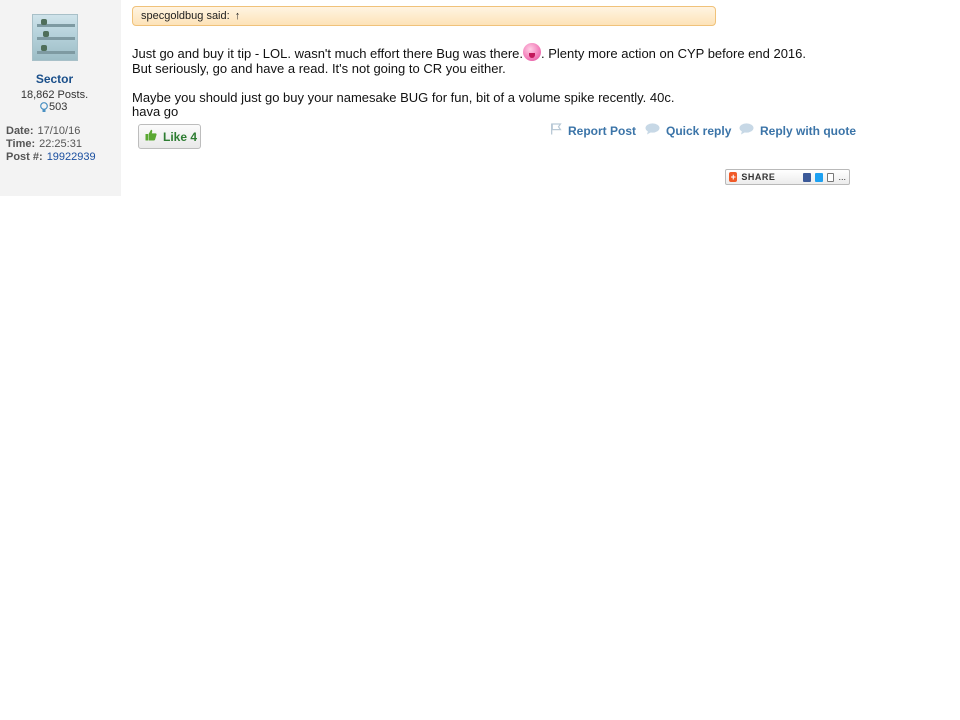 The height and width of the screenshot is (720, 960). Describe the element at coordinates (54, 95) in the screenshot. I see `post-count: 18,862 Posts.` at that location.